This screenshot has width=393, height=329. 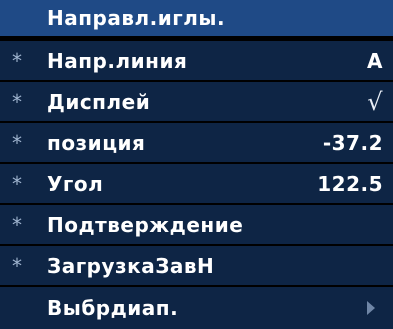 I want to click on menu-title: Направл.иглы., so click(x=136, y=18).